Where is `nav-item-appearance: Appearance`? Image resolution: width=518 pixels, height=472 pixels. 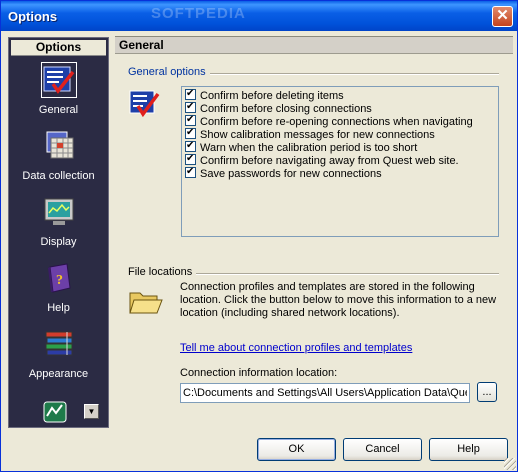 nav-item-appearance: Appearance is located at coordinates (58, 358).